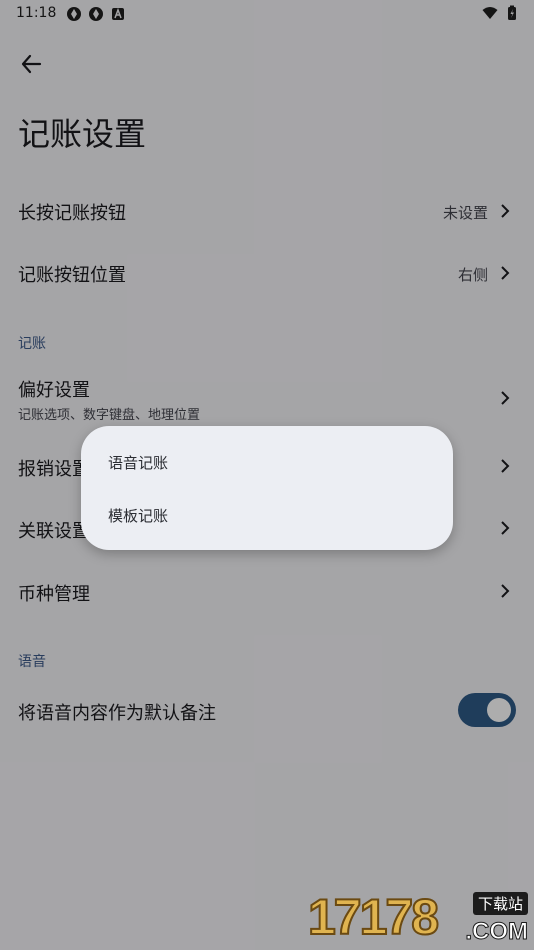  I want to click on menu-item-template-record: 模板记账, so click(267, 516).